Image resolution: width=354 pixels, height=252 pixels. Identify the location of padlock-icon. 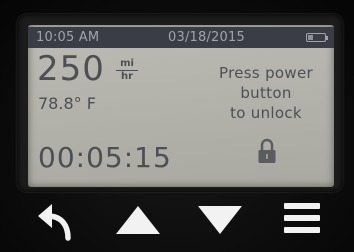
(267, 151).